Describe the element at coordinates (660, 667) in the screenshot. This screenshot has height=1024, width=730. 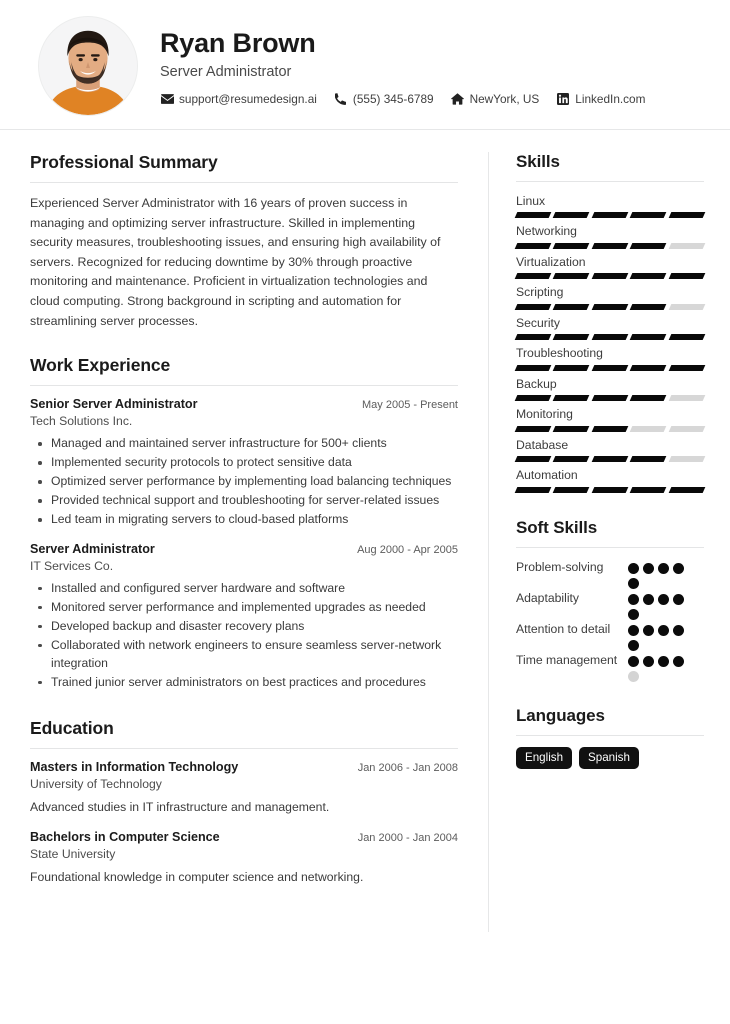
I see `soft-skill-level` at that location.